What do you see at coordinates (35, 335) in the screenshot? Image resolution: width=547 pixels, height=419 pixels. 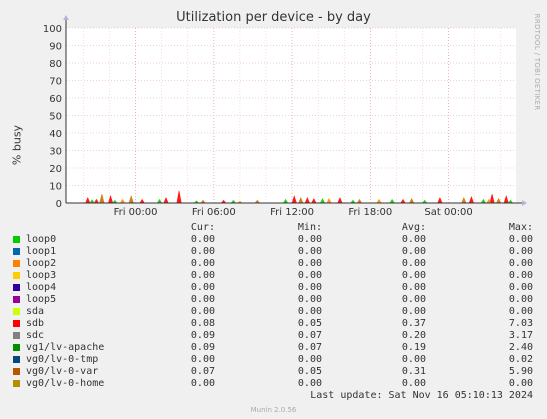 I see `legend-series-name: sdc` at bounding box center [35, 335].